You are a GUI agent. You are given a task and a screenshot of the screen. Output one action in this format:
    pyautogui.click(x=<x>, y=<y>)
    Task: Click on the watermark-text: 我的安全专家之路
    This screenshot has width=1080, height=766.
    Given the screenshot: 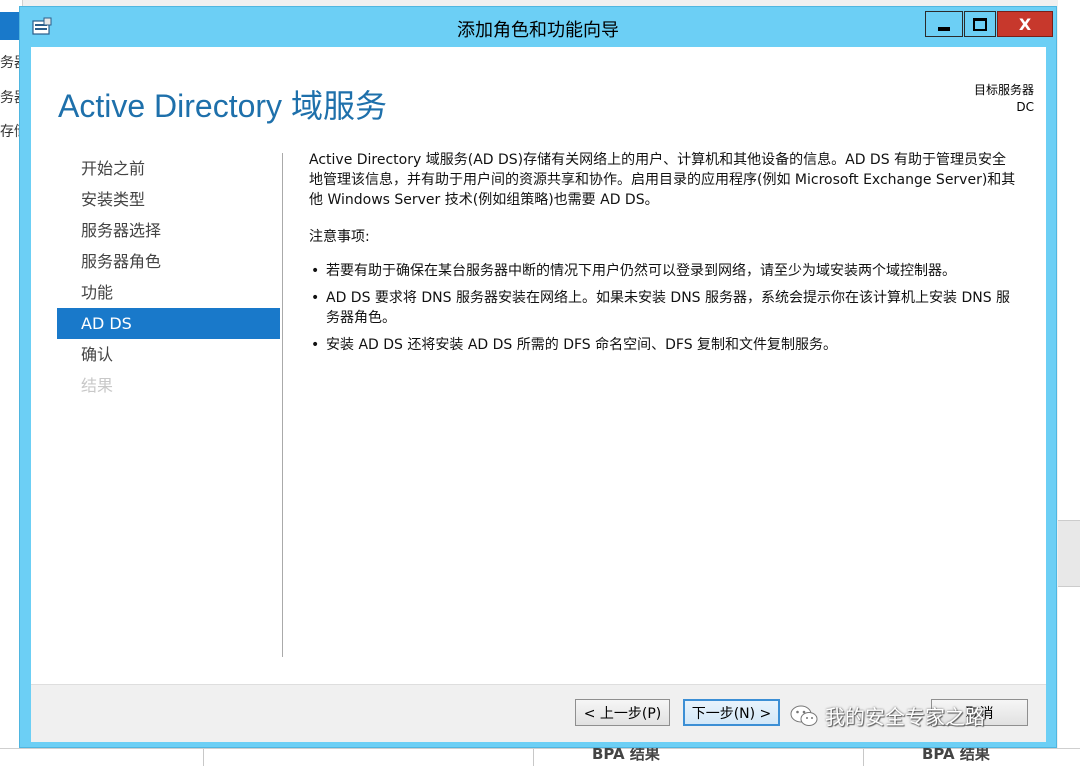 What is the action you would take?
    pyautogui.click(x=905, y=717)
    